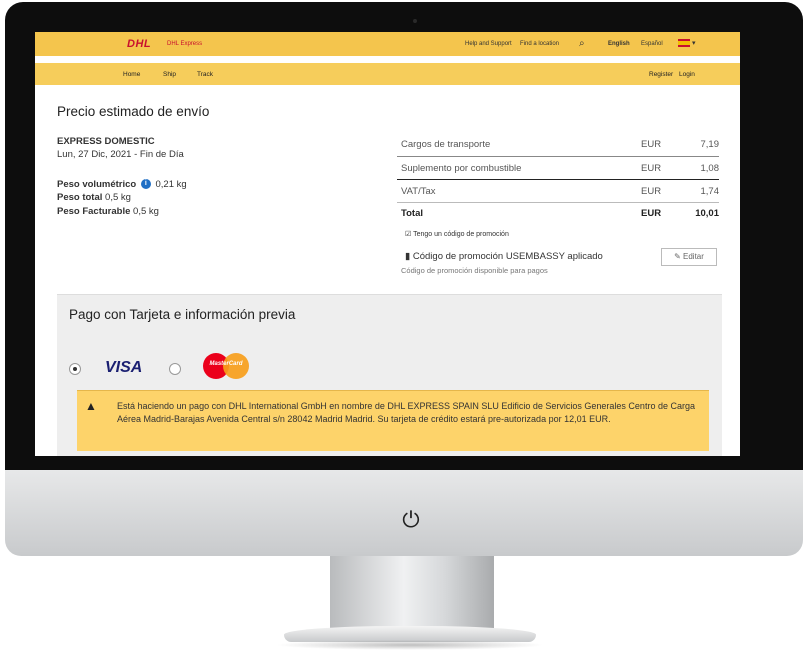  Describe the element at coordinates (687, 74) in the screenshot. I see `login-link: Login` at that location.